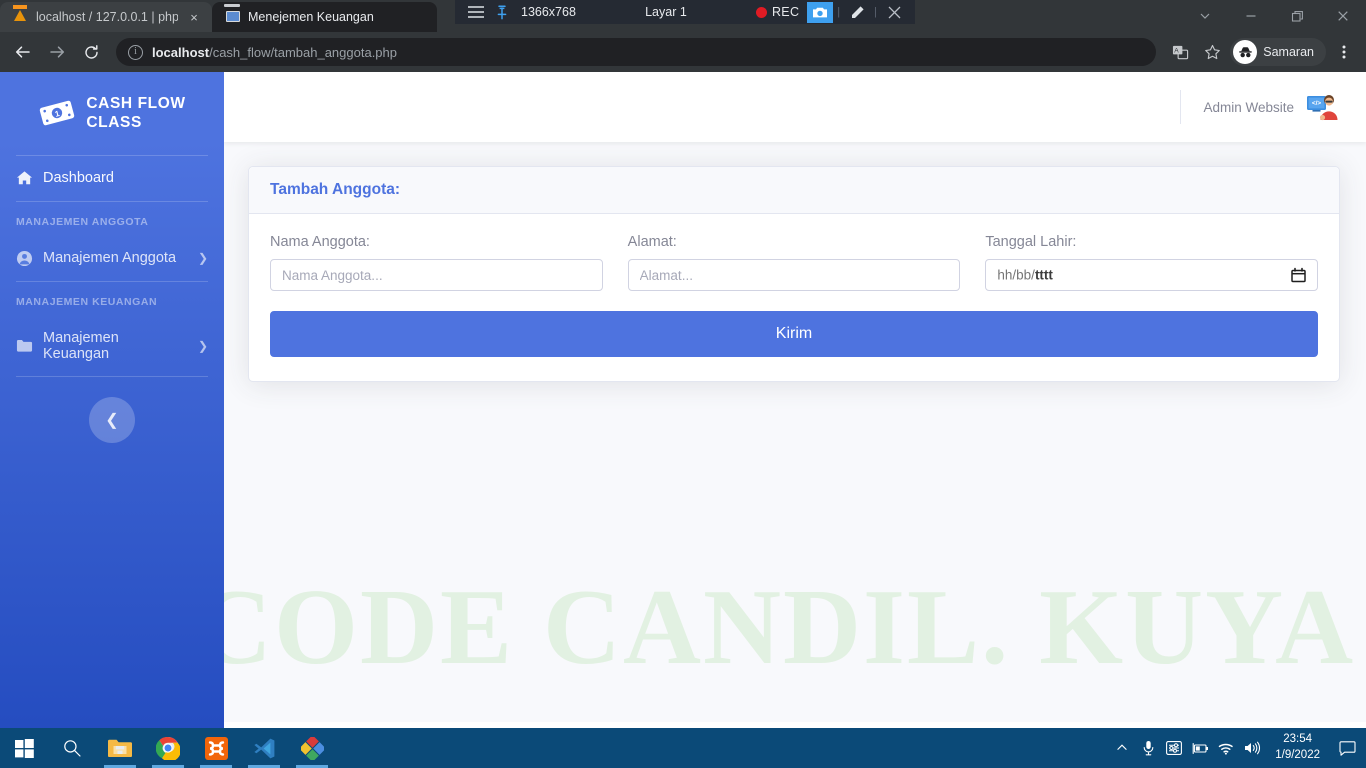 This screenshot has width=1366, height=768. Describe the element at coordinates (820, 12) in the screenshot. I see `camera-icon` at that location.